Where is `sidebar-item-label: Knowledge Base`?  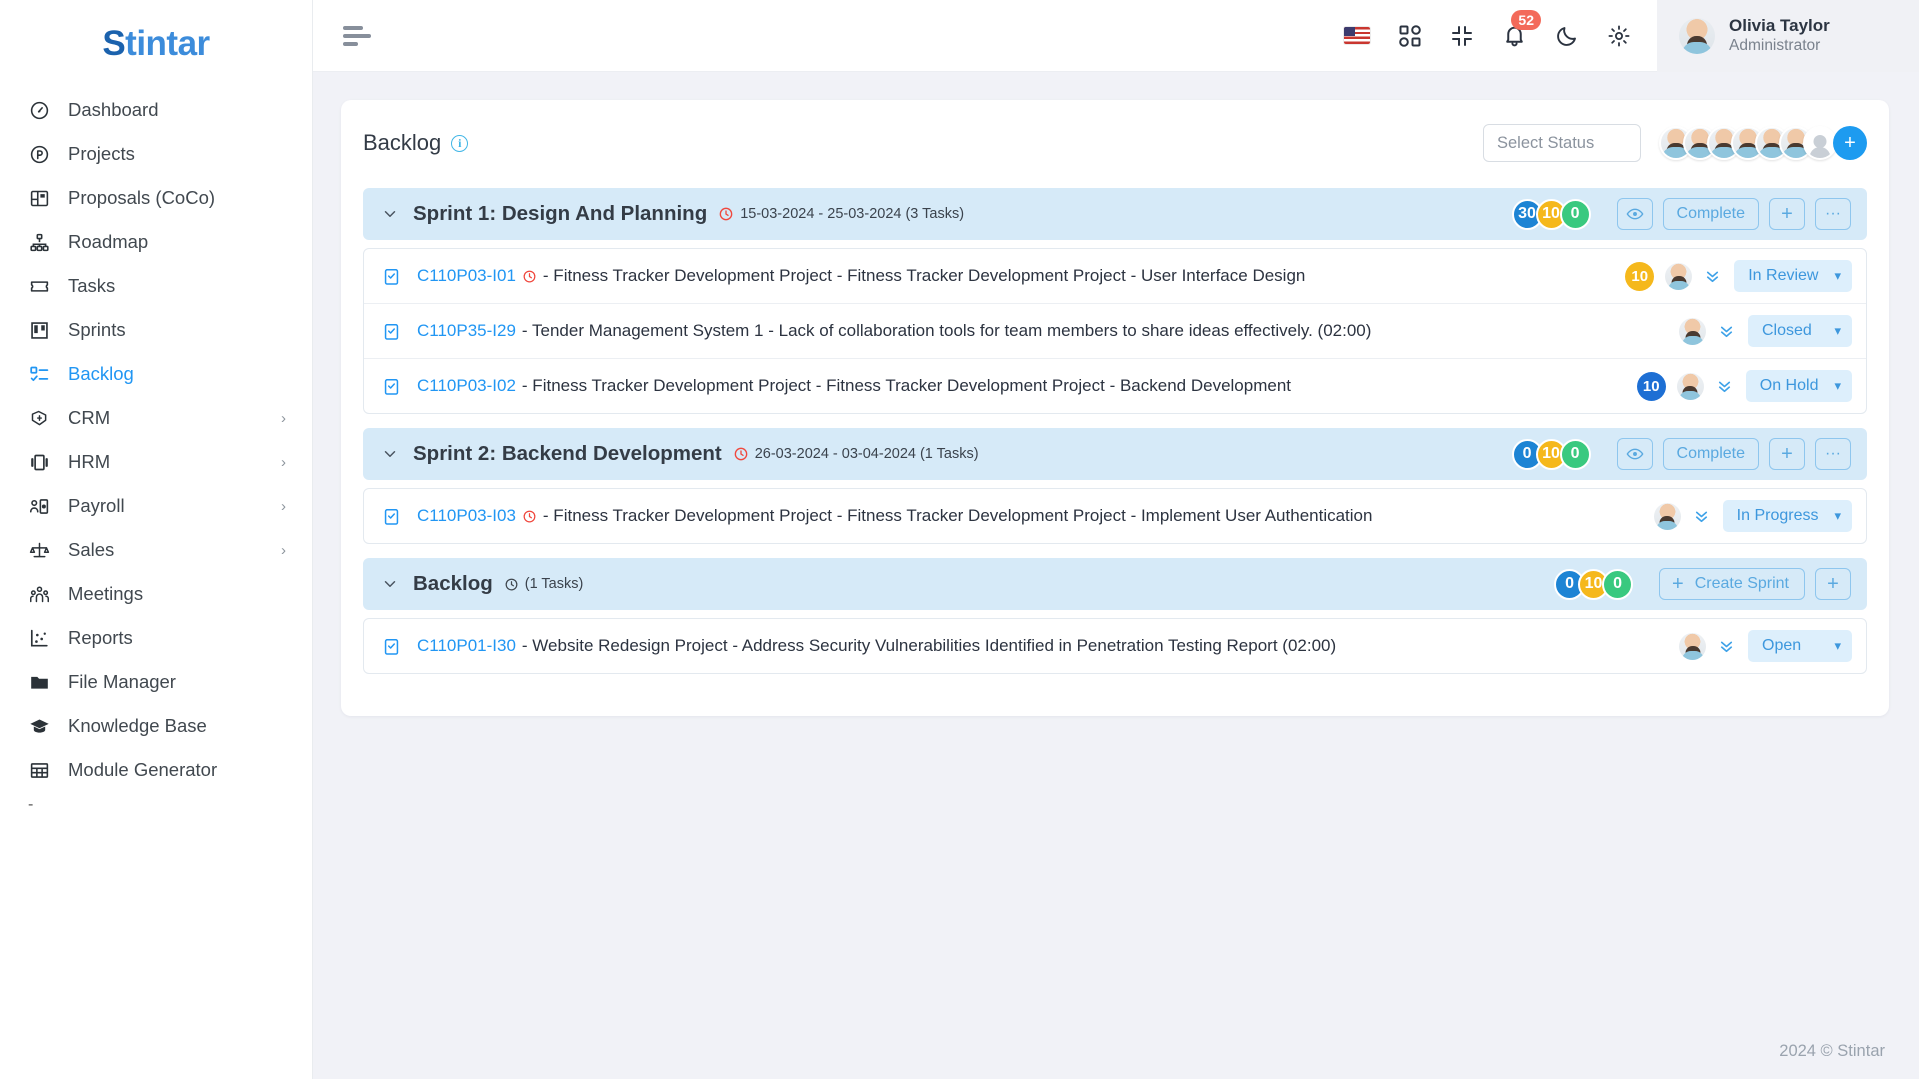
sidebar-item-label: Knowledge Base is located at coordinates (137, 725).